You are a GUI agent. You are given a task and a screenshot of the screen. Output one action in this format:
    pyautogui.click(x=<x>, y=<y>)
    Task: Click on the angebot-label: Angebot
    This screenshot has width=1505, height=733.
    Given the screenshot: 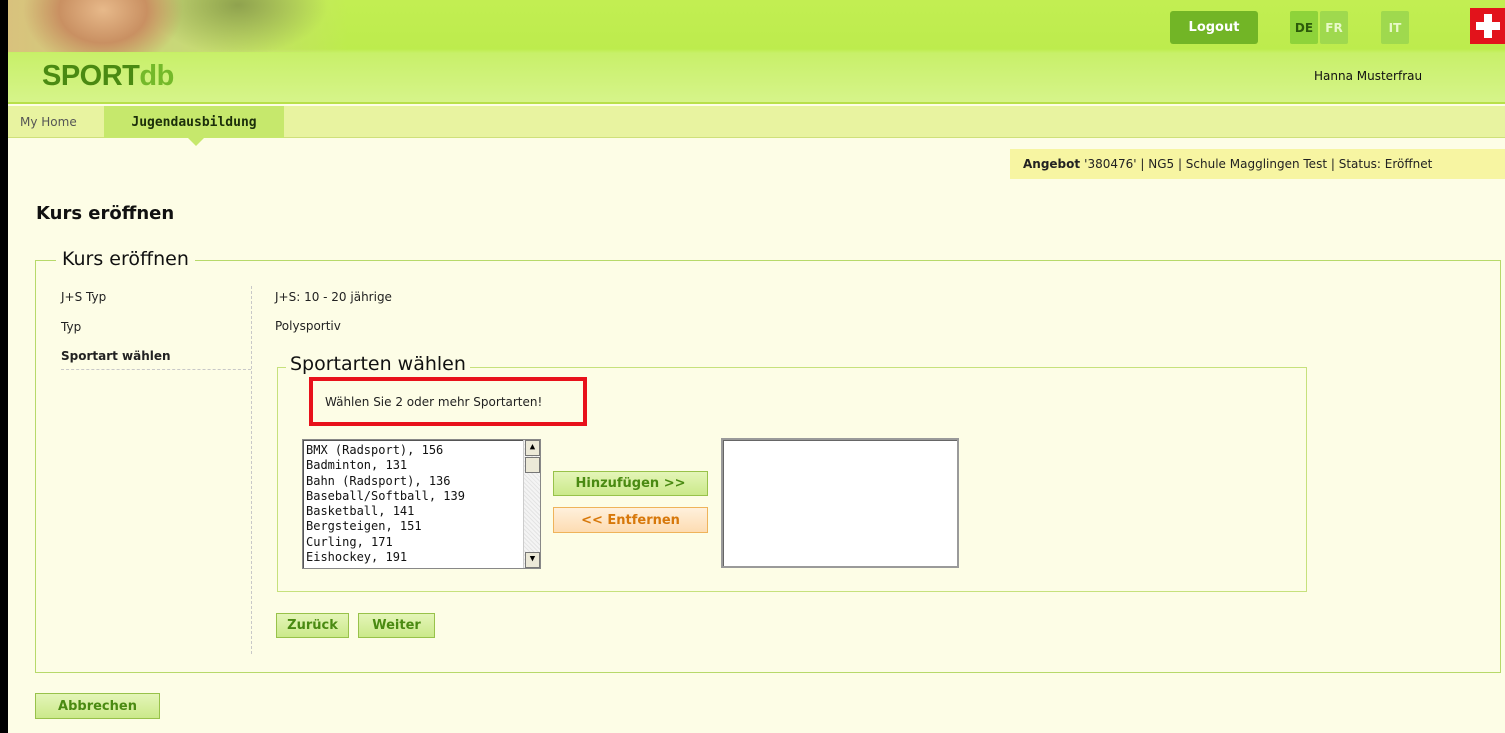 What is the action you would take?
    pyautogui.click(x=1052, y=164)
    